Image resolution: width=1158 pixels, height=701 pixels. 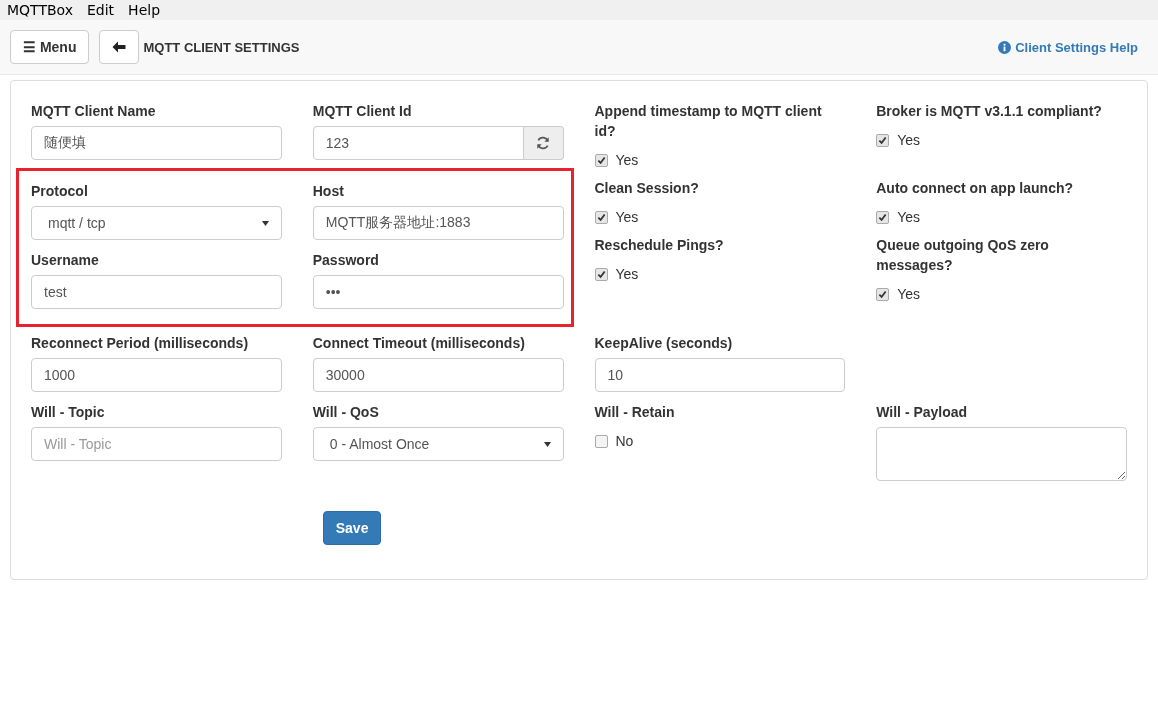 What do you see at coordinates (418, 143) in the screenshot?
I see `text-field: 123` at bounding box center [418, 143].